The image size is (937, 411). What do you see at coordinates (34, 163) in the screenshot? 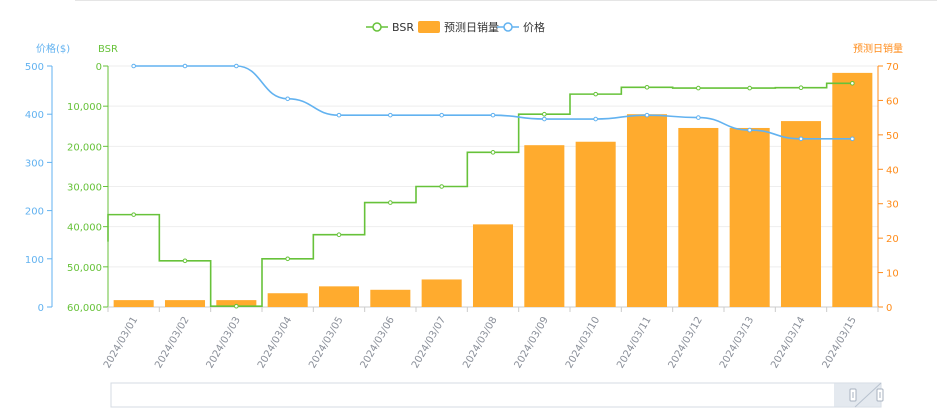
I see `price-tick-label: 300` at bounding box center [34, 163].